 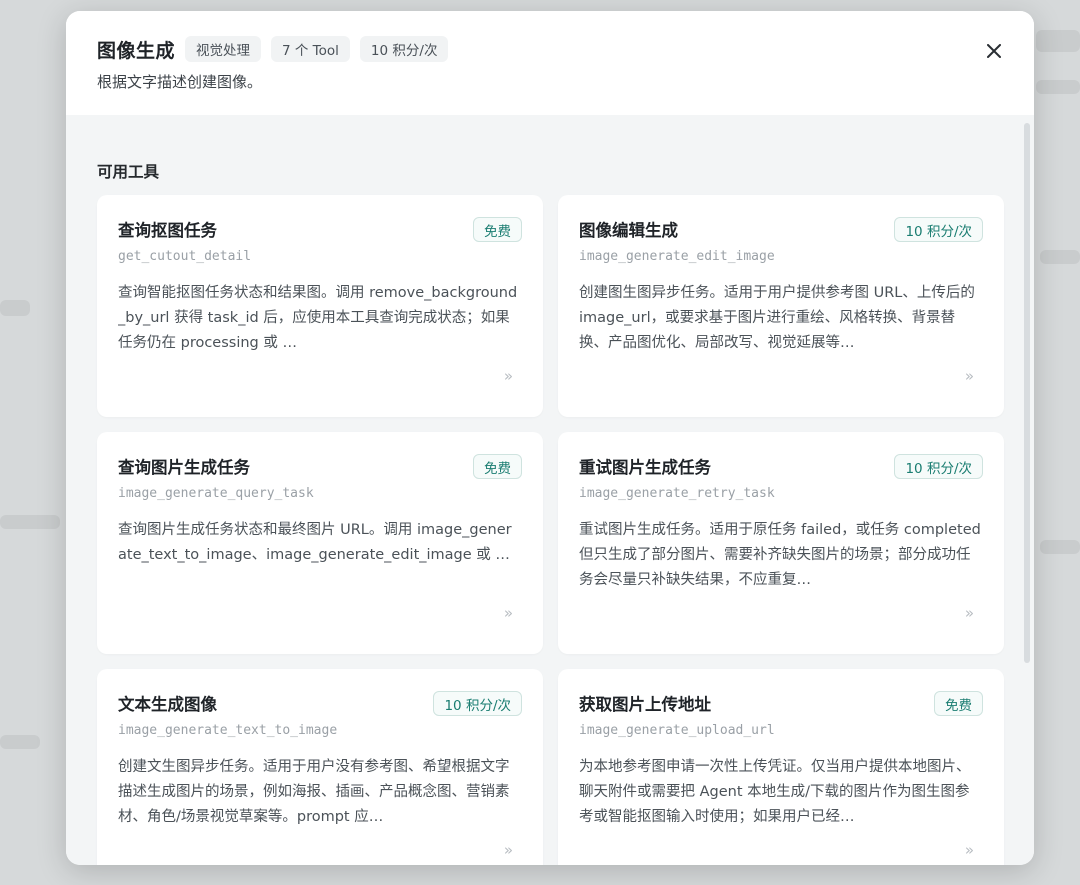 I want to click on category-tag: 视觉处理, so click(x=223, y=49).